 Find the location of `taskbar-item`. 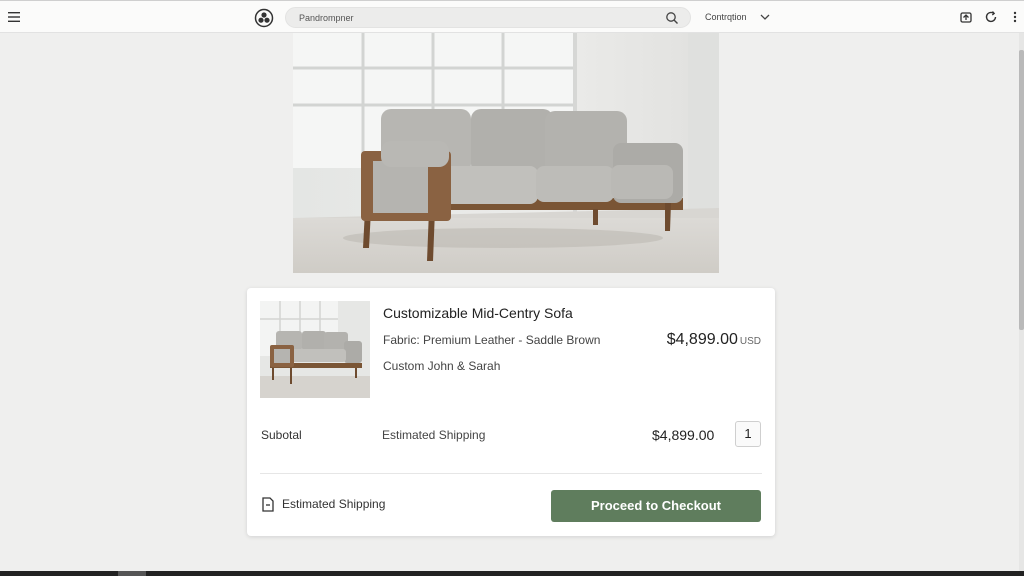

taskbar-item is located at coordinates (132, 573).